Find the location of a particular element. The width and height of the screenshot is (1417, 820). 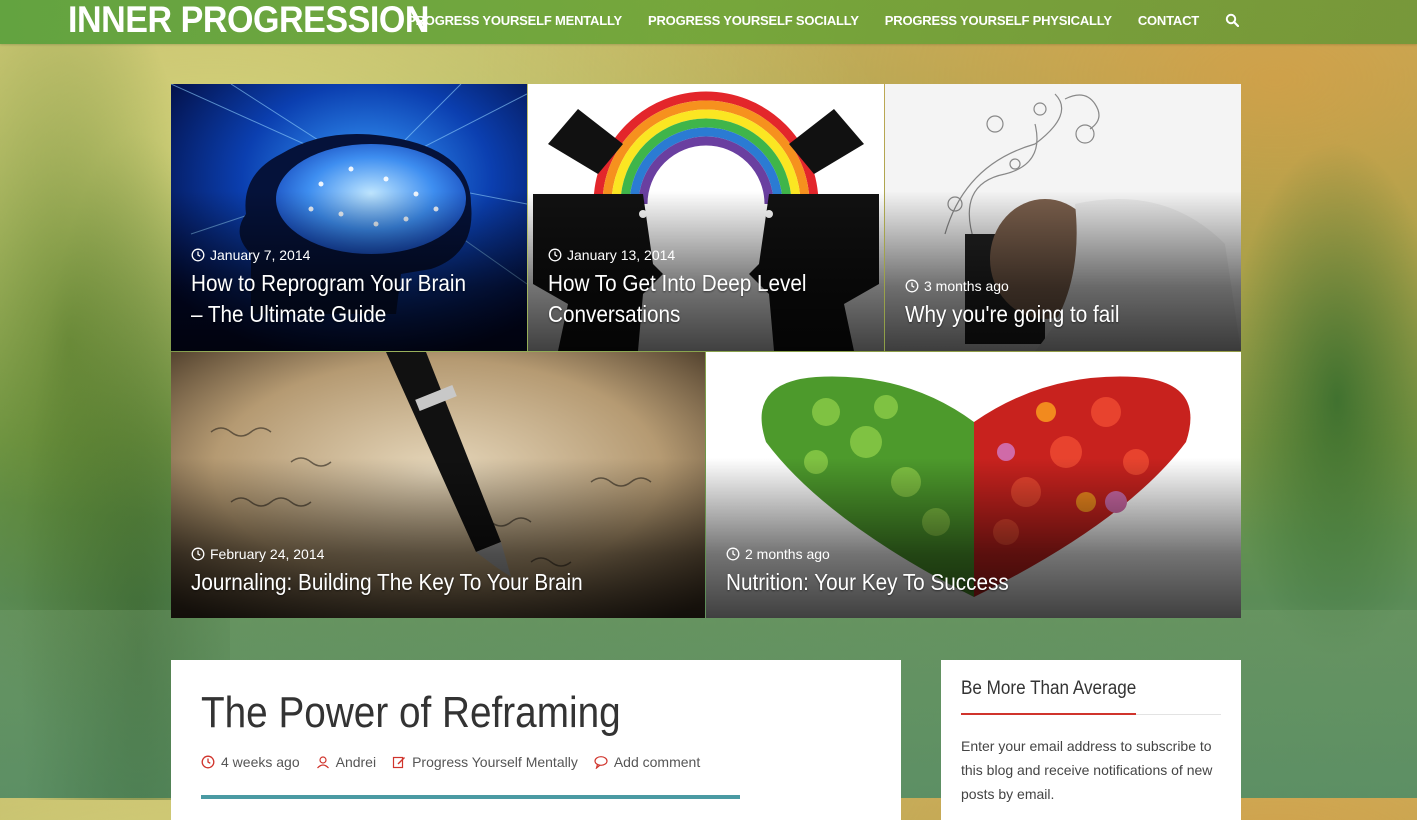

background-forest-right is located at coordinates (1317, 400).